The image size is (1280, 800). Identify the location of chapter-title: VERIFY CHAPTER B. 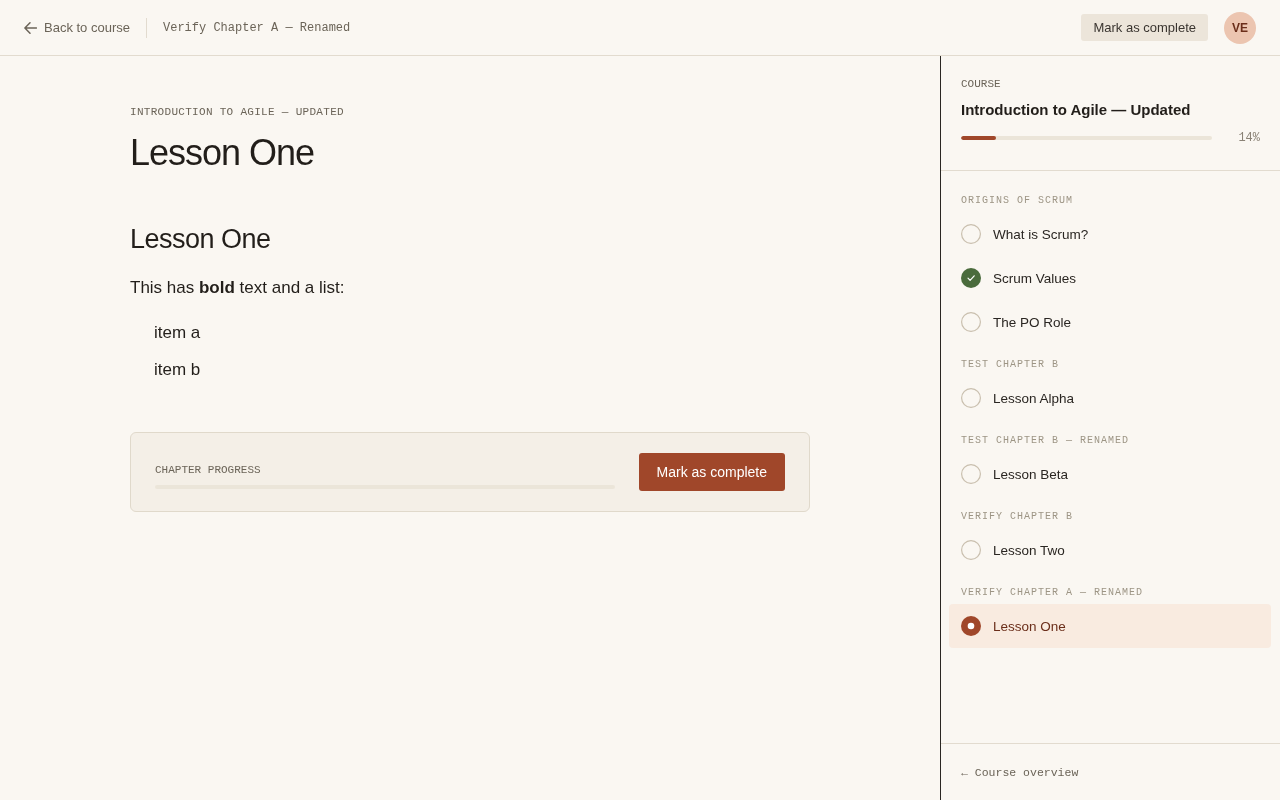
(1017, 517).